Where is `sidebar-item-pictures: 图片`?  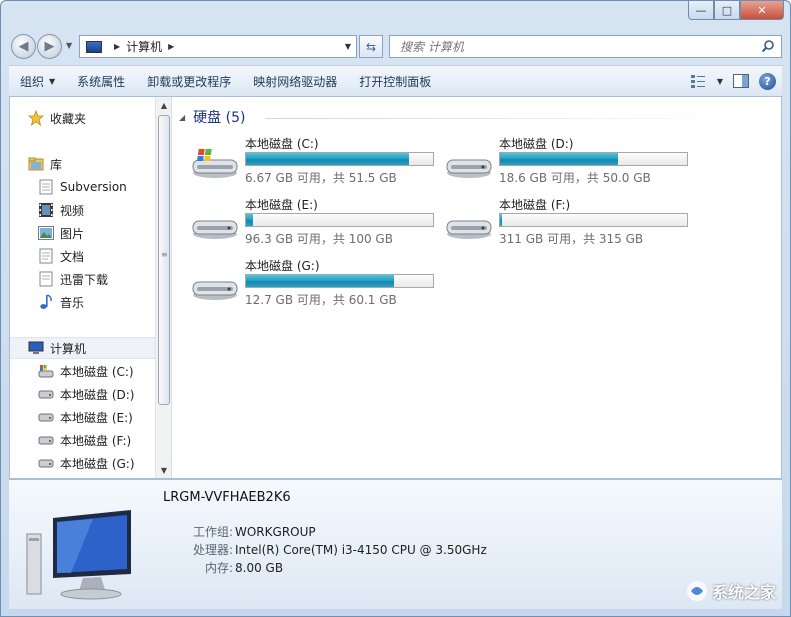 sidebar-item-pictures: 图片 is located at coordinates (82, 233).